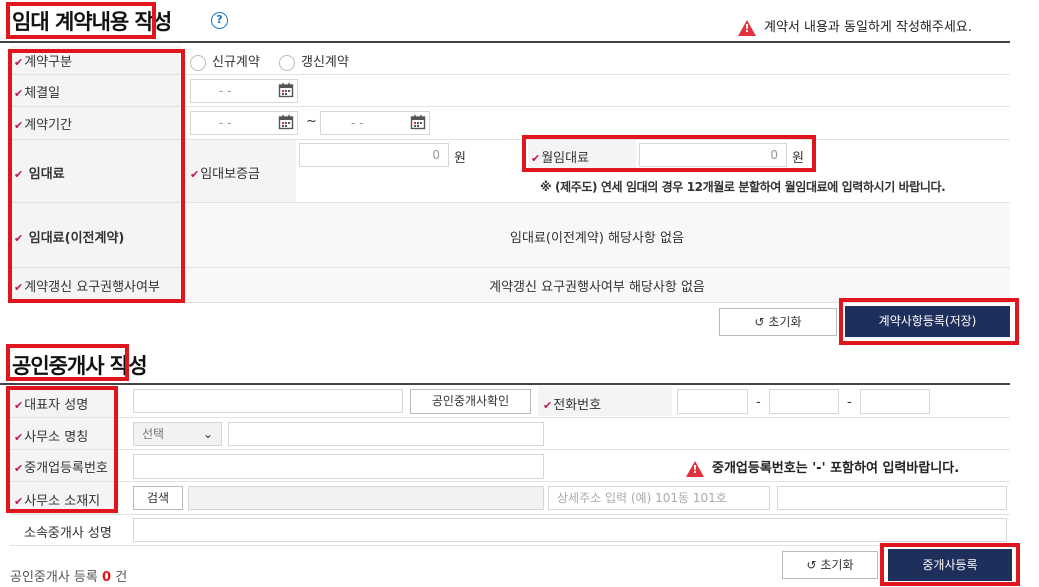  What do you see at coordinates (338, 466) in the screenshot?
I see `reg-no-input` at bounding box center [338, 466].